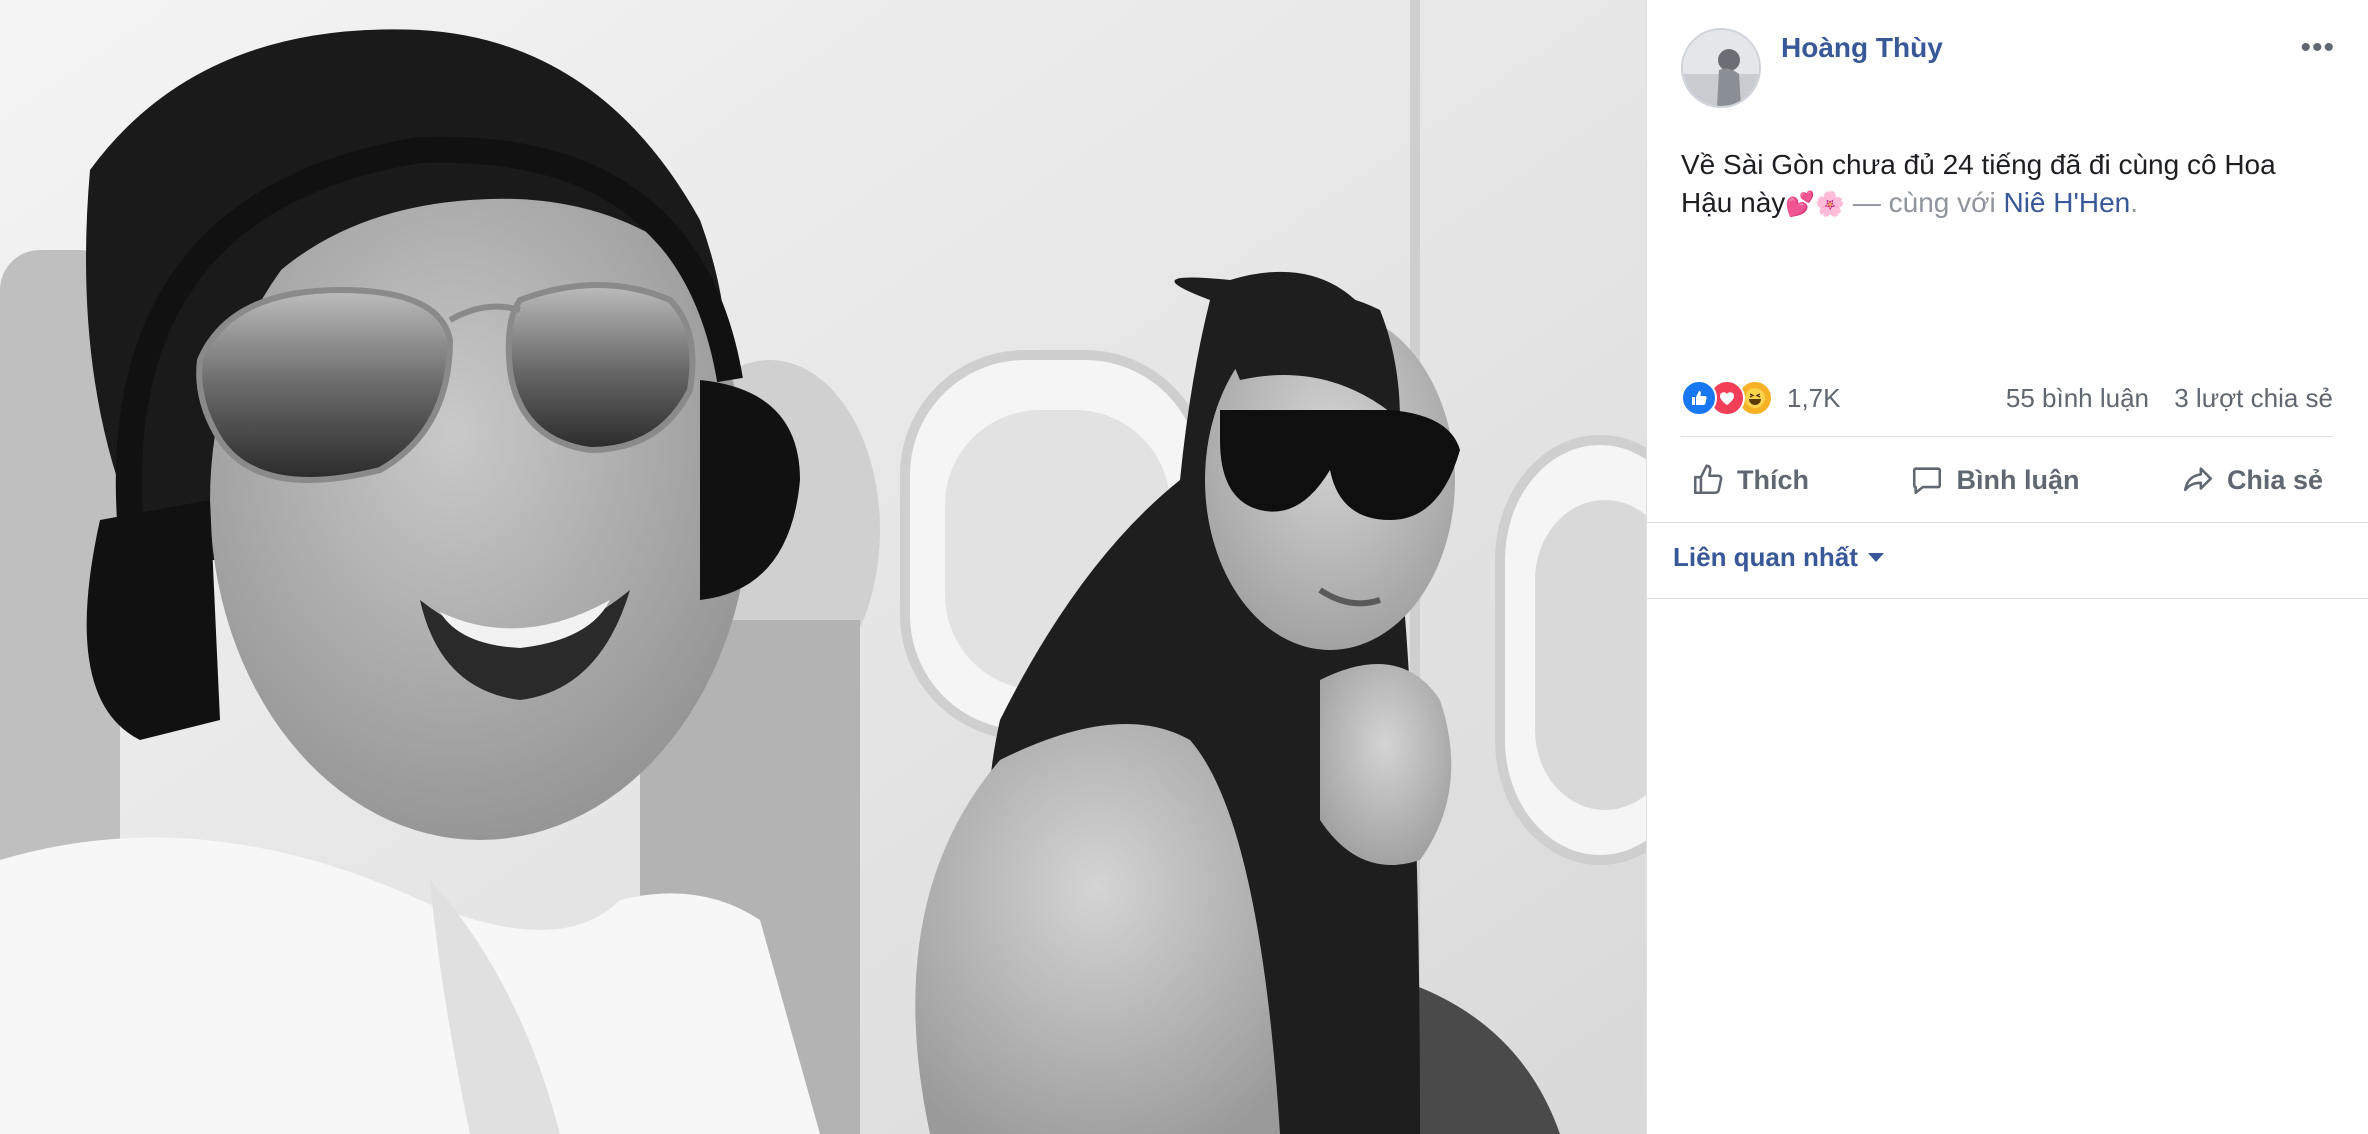 This screenshot has height=1134, width=2368. Describe the element at coordinates (2066, 202) in the screenshot. I see `tagged-person-link: Niê H'Hen` at that location.